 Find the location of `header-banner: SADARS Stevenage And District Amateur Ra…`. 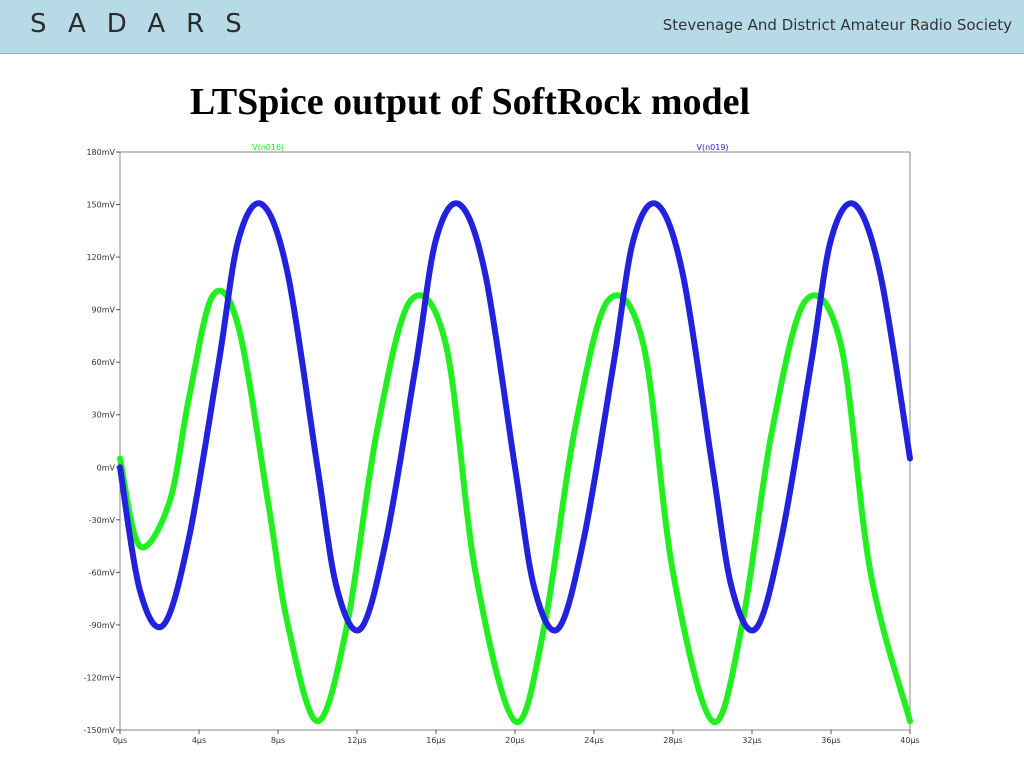

header-banner: SADARS Stevenage And District Amateur Ra… is located at coordinates (512, 27).